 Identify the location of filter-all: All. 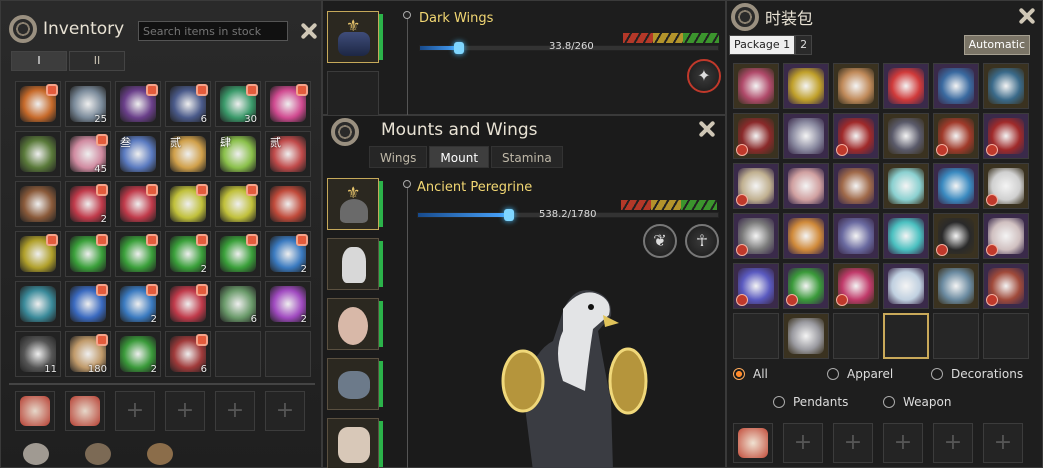
(750, 374).